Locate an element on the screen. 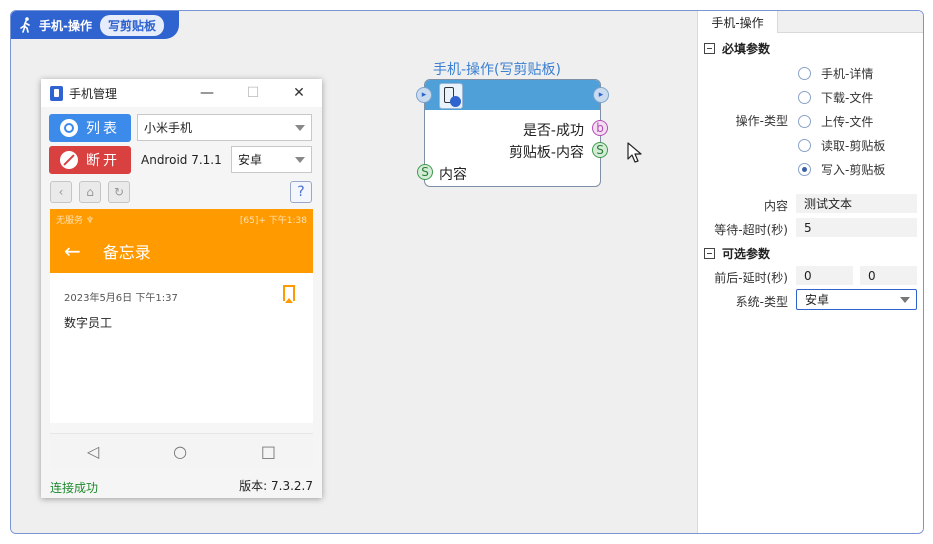 This screenshot has width=933, height=544. home-nav-button: ⌂ is located at coordinates (90, 192).